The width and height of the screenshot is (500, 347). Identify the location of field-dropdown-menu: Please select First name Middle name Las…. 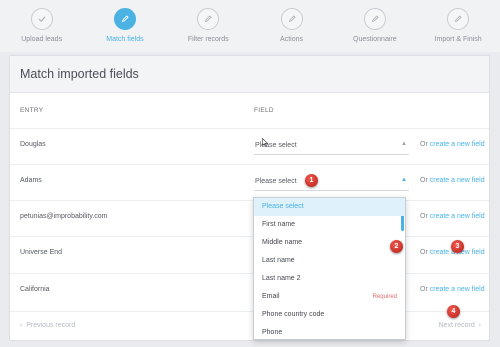
(329, 268).